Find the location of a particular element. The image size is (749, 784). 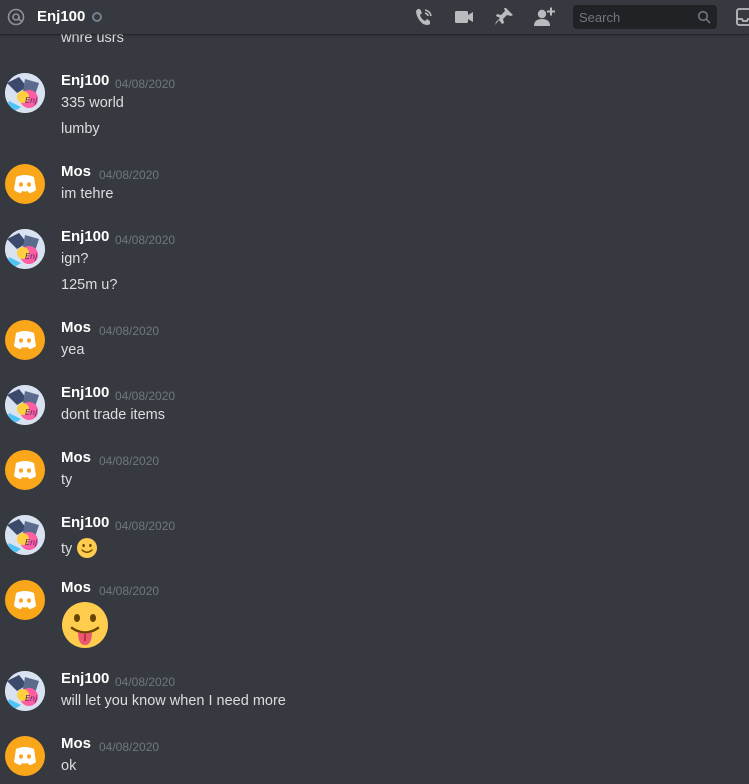

message-text: dont trade items is located at coordinates (113, 415).